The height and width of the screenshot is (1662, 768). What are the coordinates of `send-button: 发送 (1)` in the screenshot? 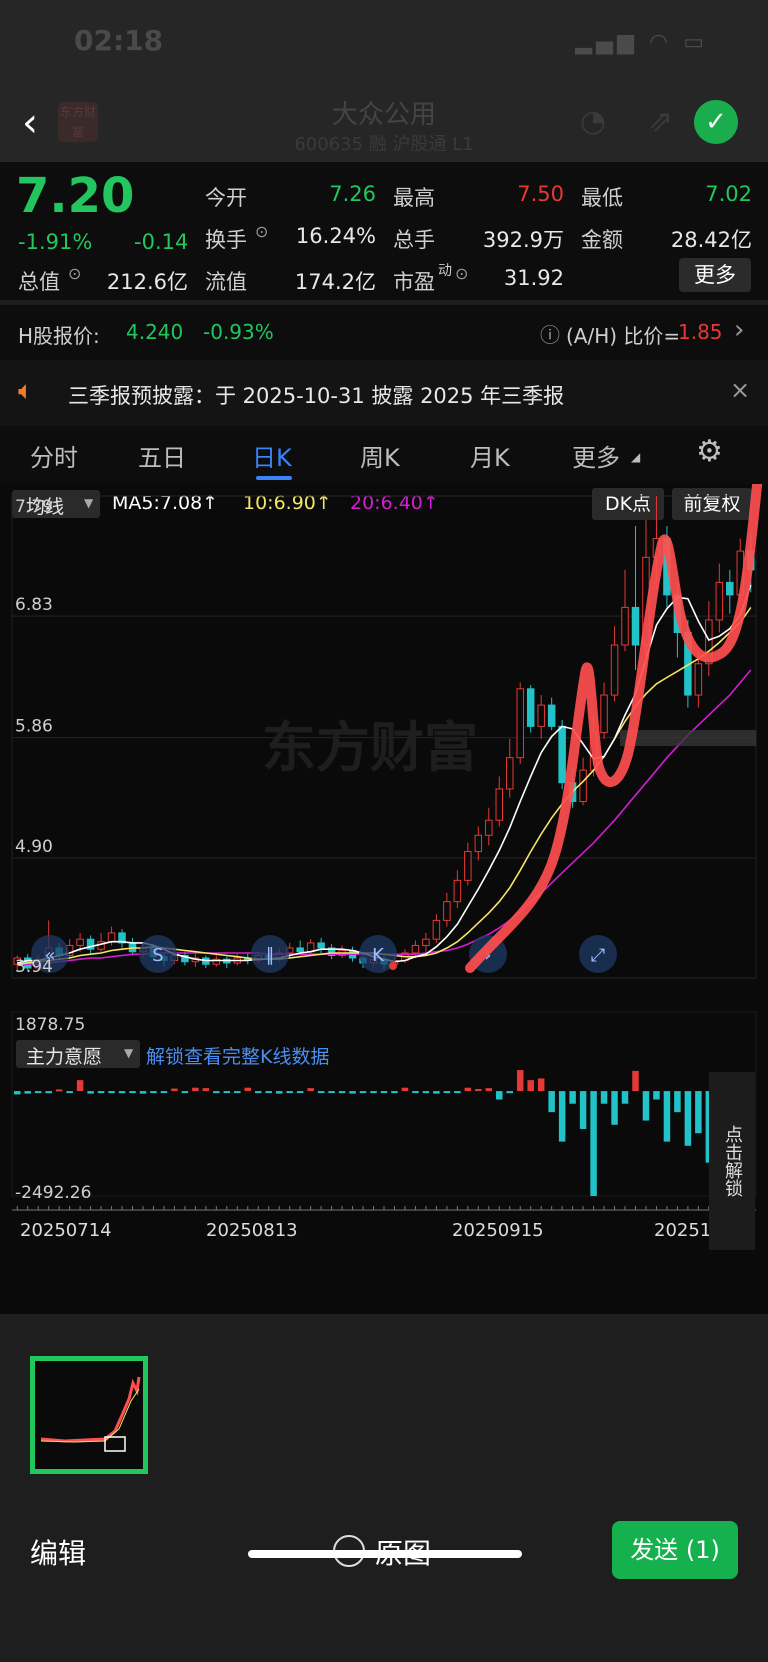 It's located at (675, 1550).